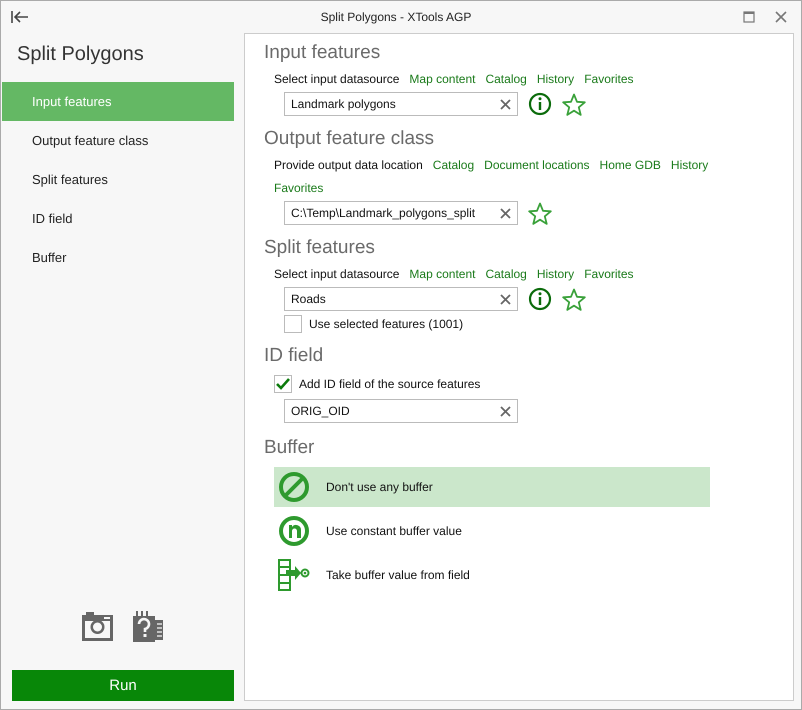 This screenshot has height=710, width=802. What do you see at coordinates (323, 53) in the screenshot?
I see `section-heading: Input features` at bounding box center [323, 53].